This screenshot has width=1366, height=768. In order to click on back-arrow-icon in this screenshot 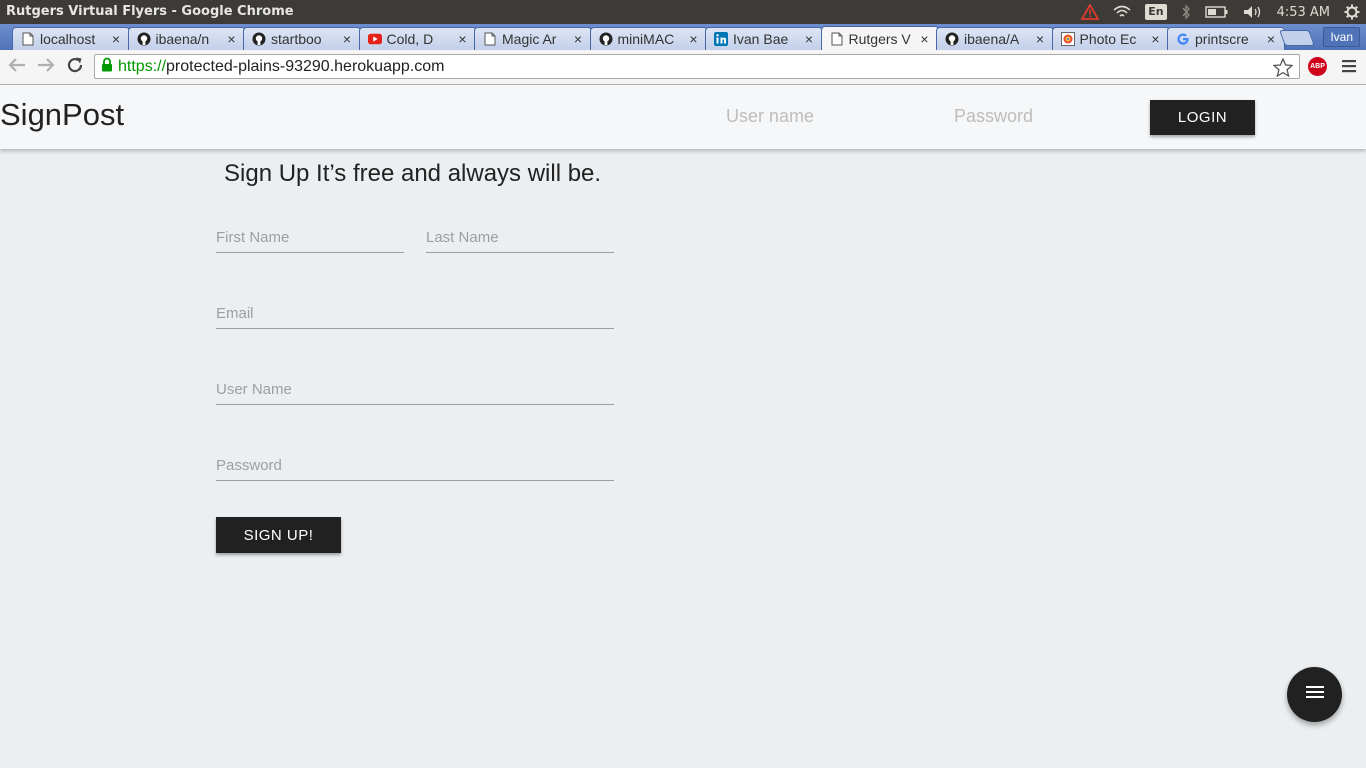, I will do `click(17, 67)`.